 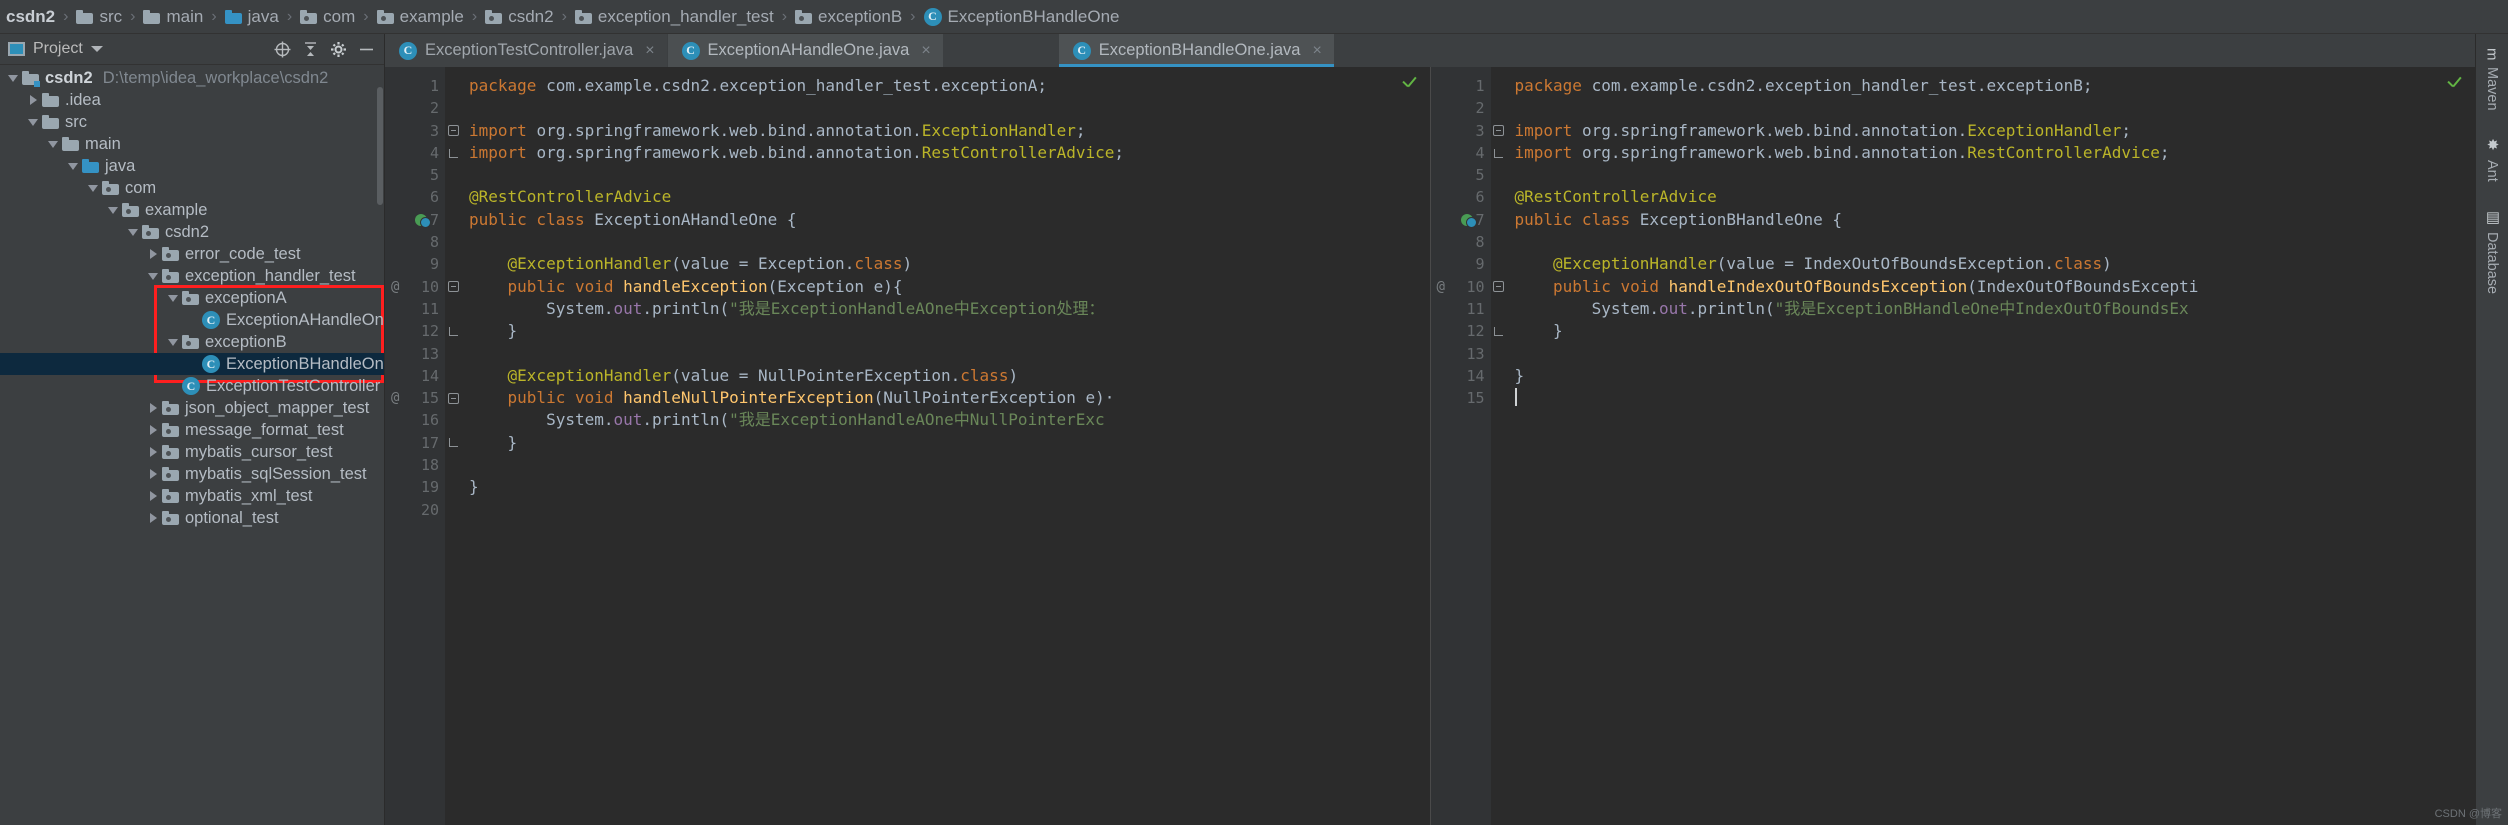 I want to click on line-number-gutter: 1 2 3 4 5 6 7 8 9 @10 11 12 13 14 15, so click(x=1460, y=446).